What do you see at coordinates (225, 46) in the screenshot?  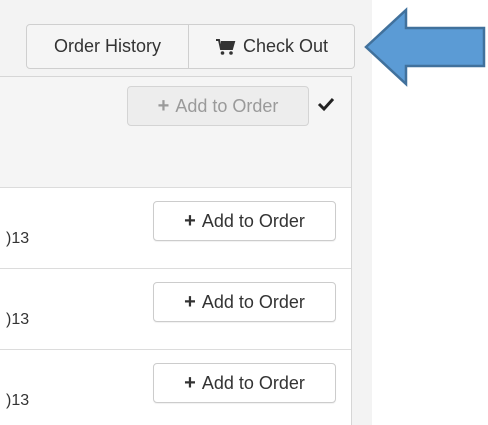 I see `shopping-cart-icon` at bounding box center [225, 46].